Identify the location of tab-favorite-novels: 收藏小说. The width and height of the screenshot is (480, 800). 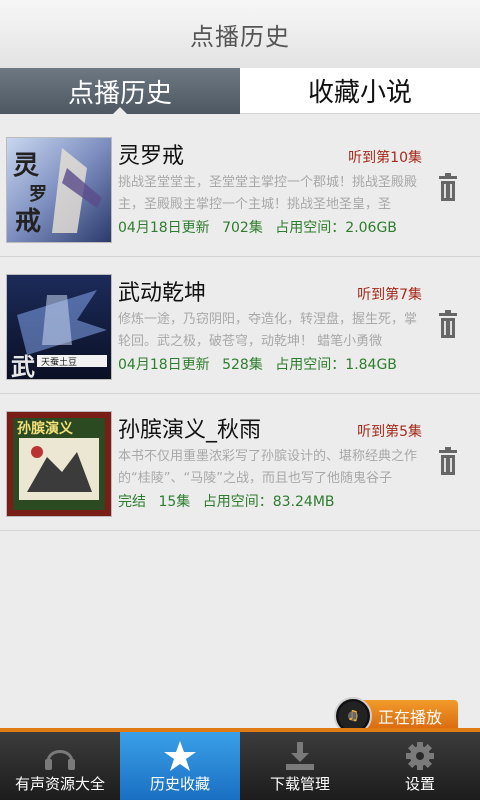
(360, 91).